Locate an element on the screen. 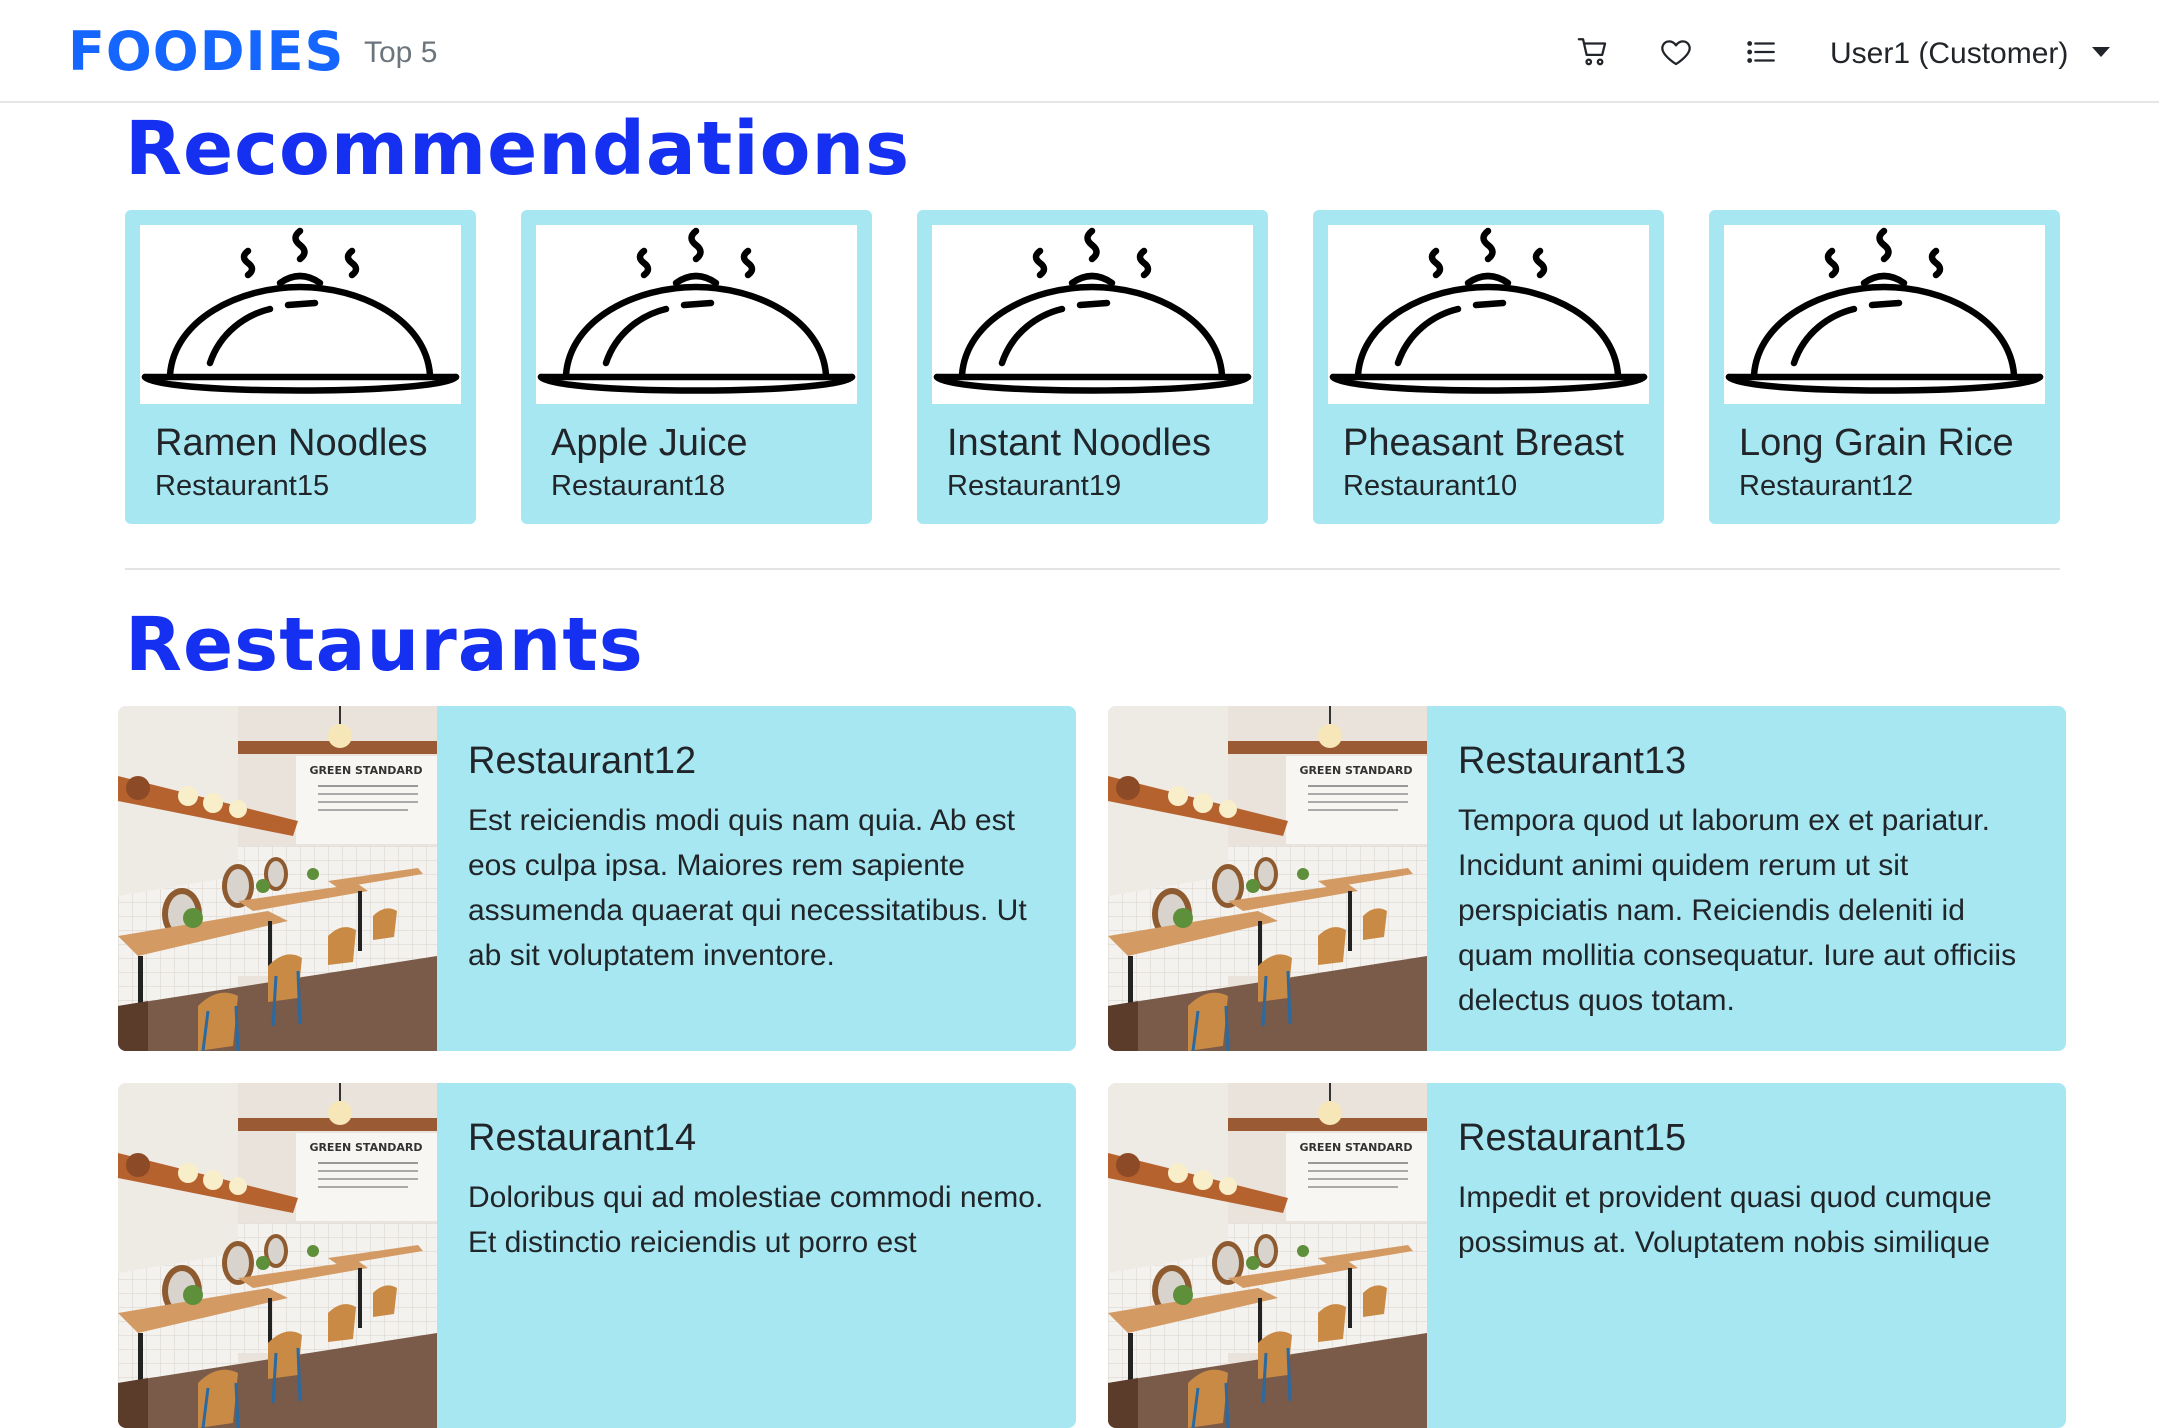 The image size is (2159, 1428). restaurant-name: Restaurant14 is located at coordinates (582, 1138).